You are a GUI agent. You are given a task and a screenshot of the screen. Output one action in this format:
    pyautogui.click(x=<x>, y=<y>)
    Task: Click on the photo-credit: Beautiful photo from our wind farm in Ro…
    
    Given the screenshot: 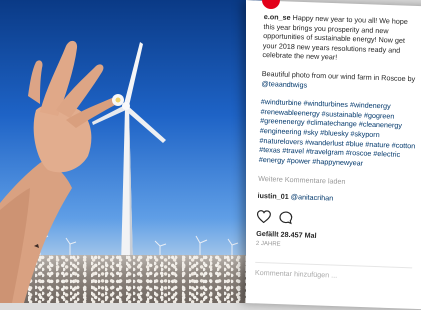 What is the action you would take?
    pyautogui.click(x=340, y=81)
    